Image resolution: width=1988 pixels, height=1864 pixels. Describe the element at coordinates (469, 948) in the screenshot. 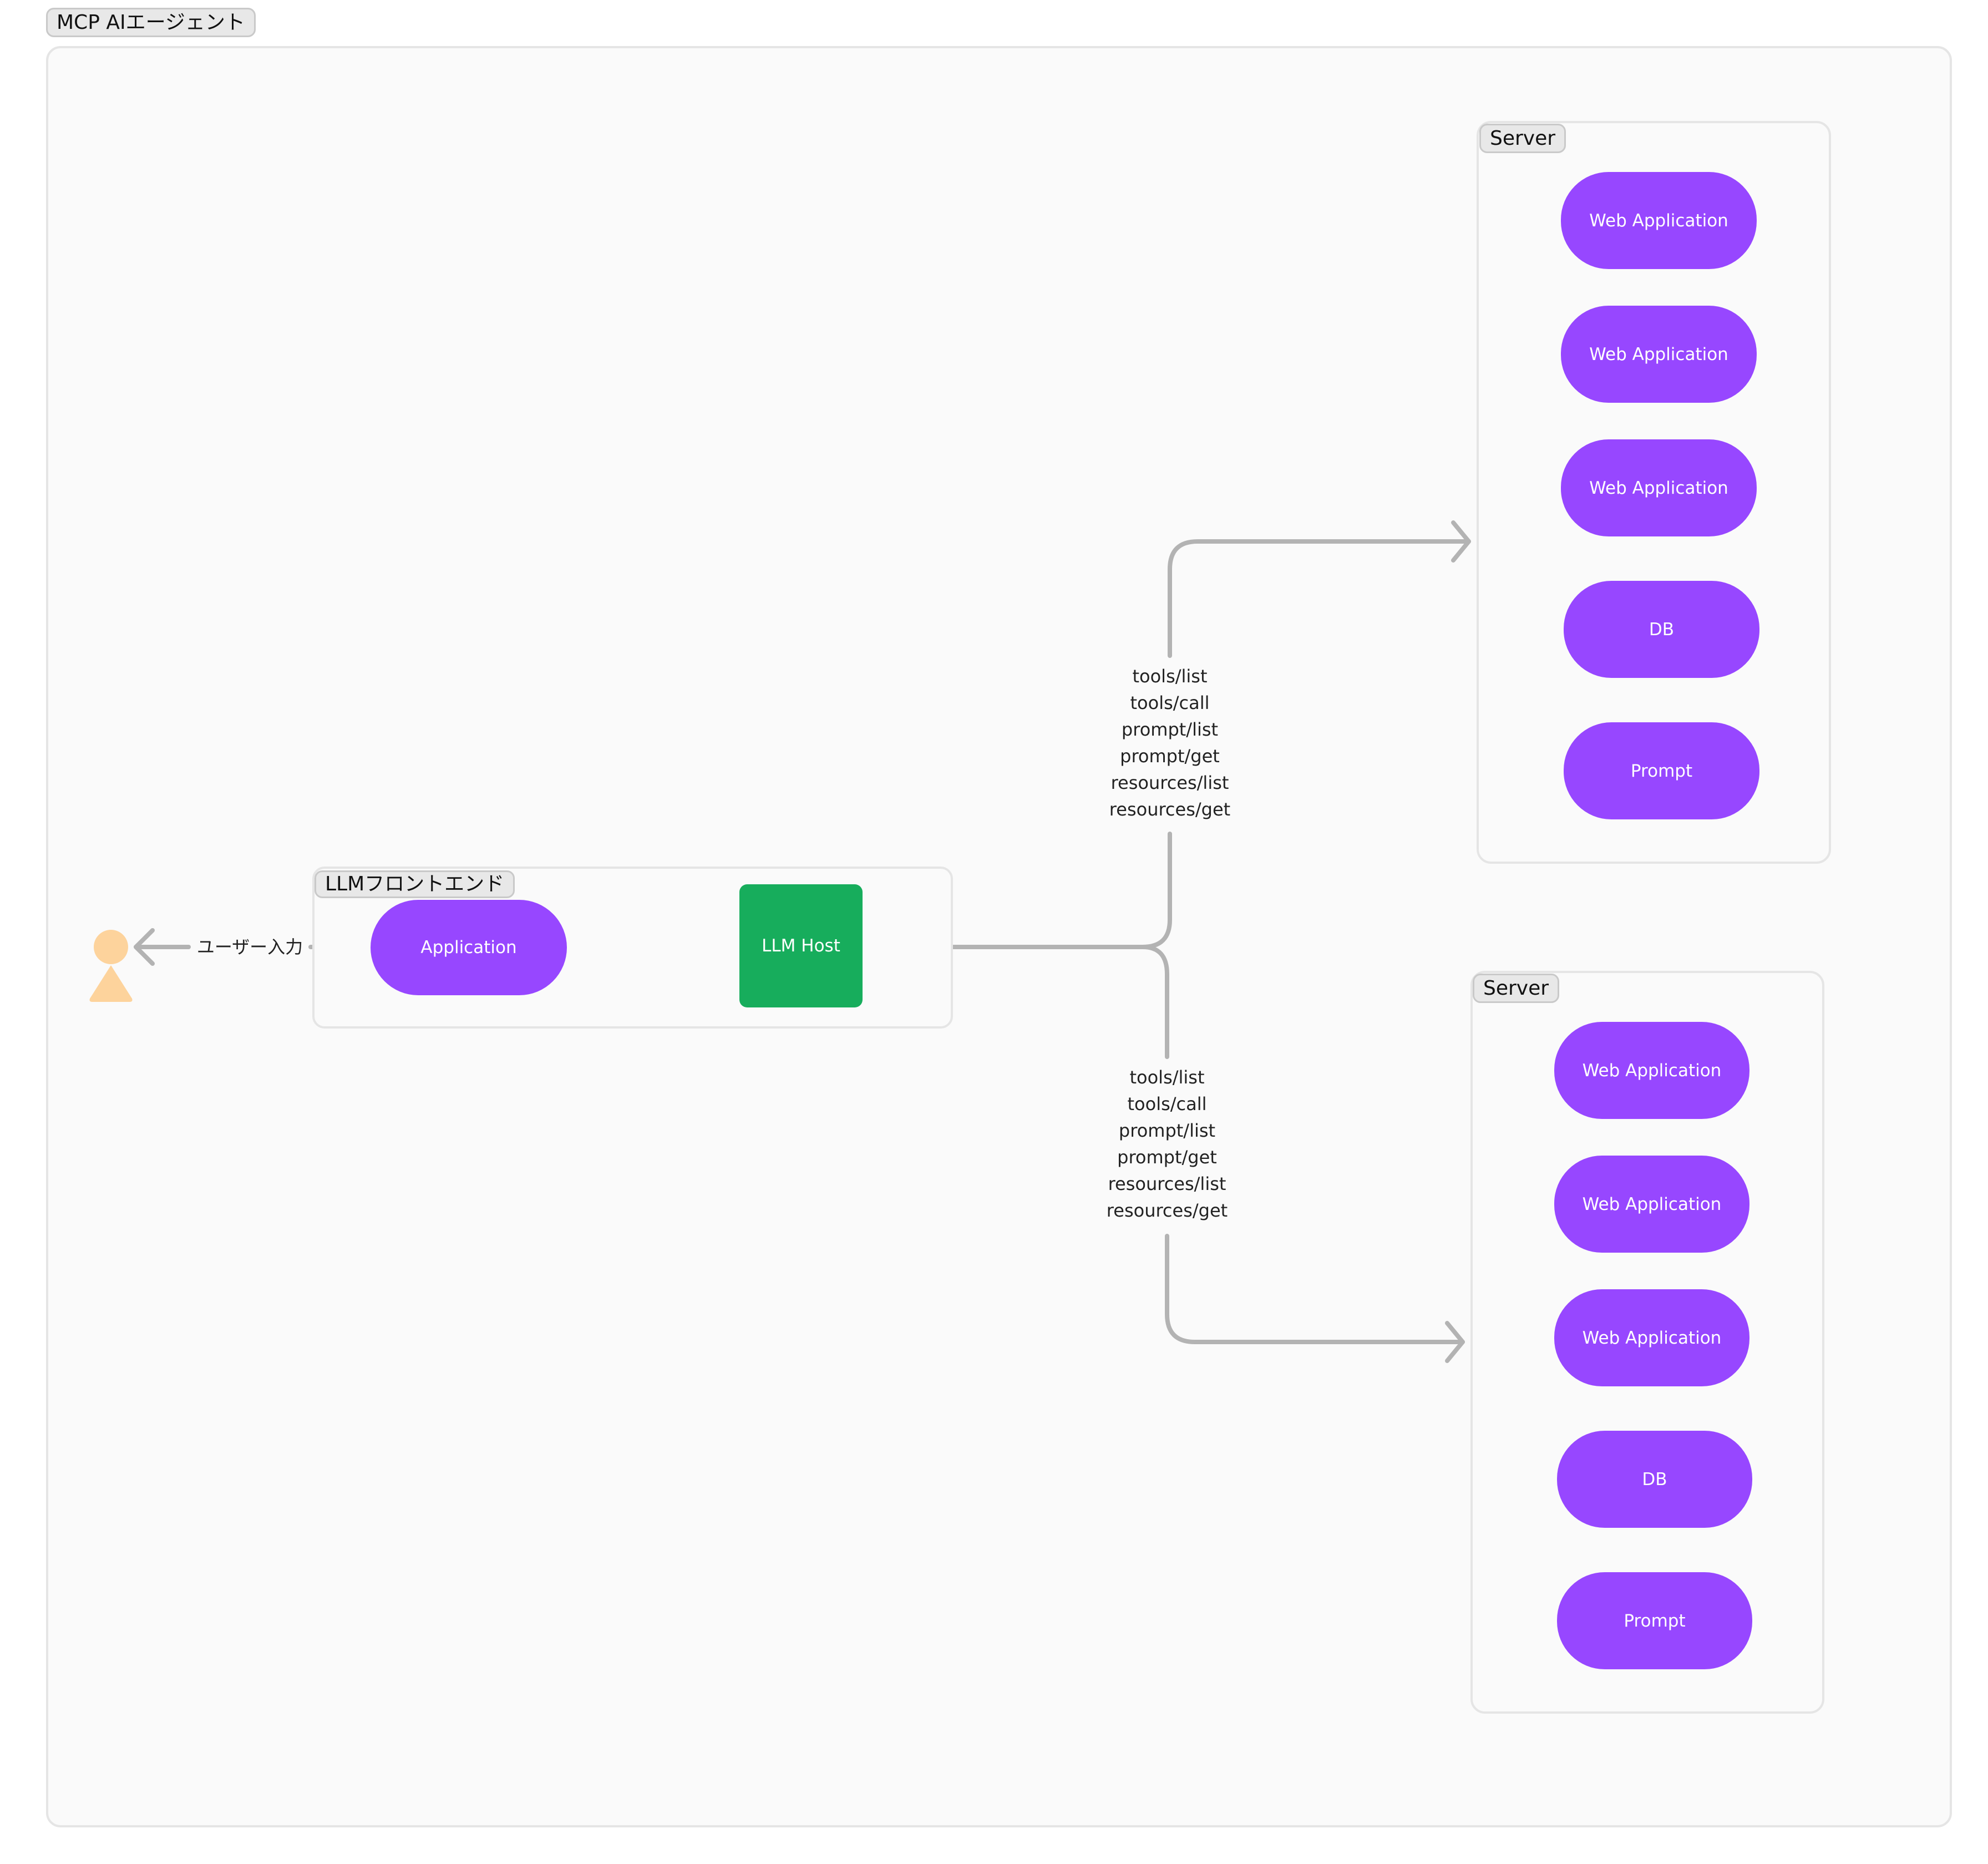

I see `application-node: Application` at that location.